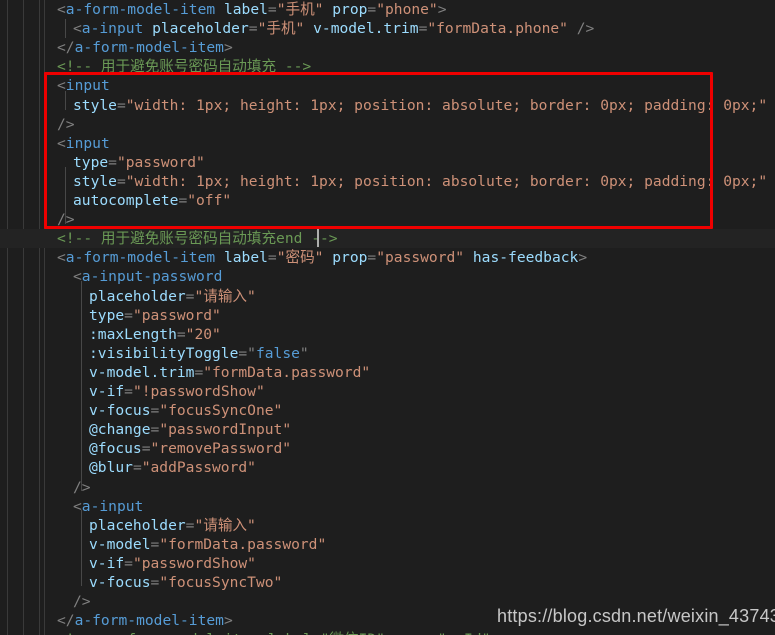 The image size is (775, 635). What do you see at coordinates (243, 544) in the screenshot?
I see `code-token: "formData.password"` at bounding box center [243, 544].